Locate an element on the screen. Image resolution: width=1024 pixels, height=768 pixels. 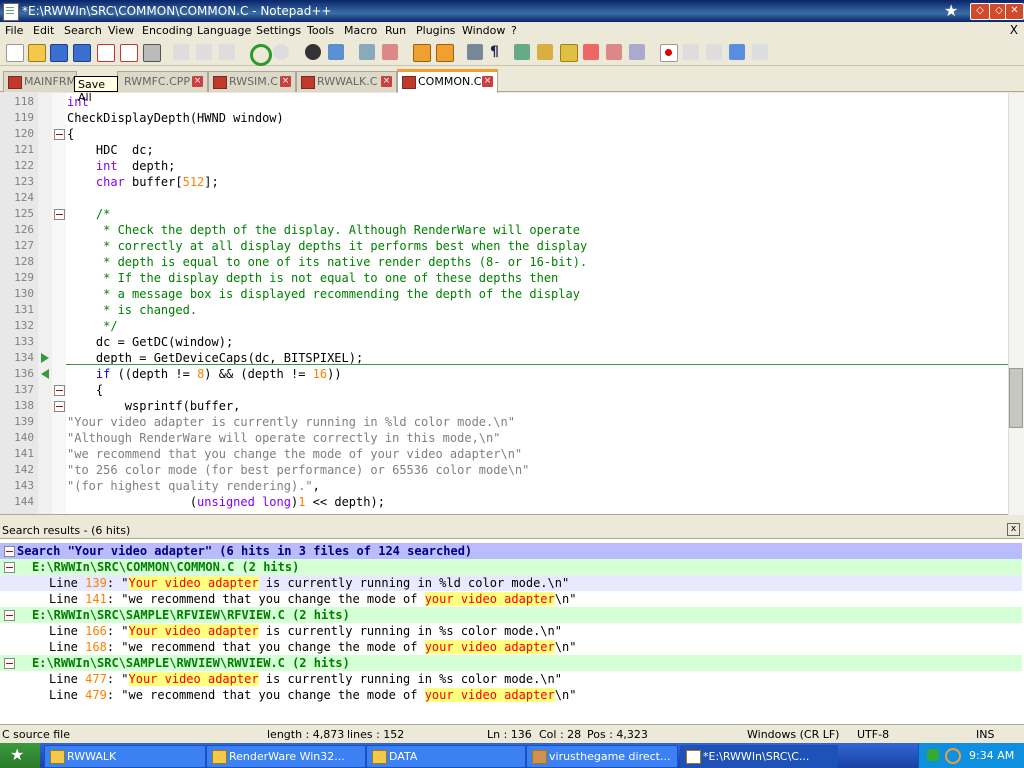
code-line: 143 "(for highest quality rendering).", is located at coordinates (504, 486).